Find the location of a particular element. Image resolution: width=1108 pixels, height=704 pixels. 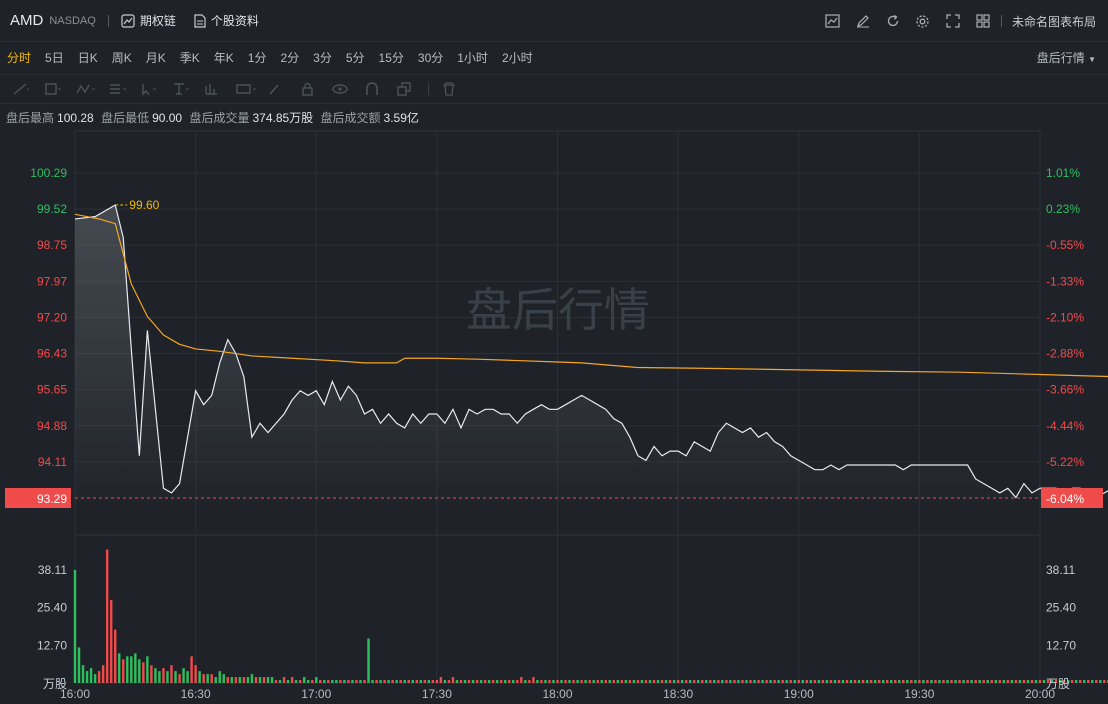

volume-tick-label-right: 38.11 is located at coordinates (1060, 570).